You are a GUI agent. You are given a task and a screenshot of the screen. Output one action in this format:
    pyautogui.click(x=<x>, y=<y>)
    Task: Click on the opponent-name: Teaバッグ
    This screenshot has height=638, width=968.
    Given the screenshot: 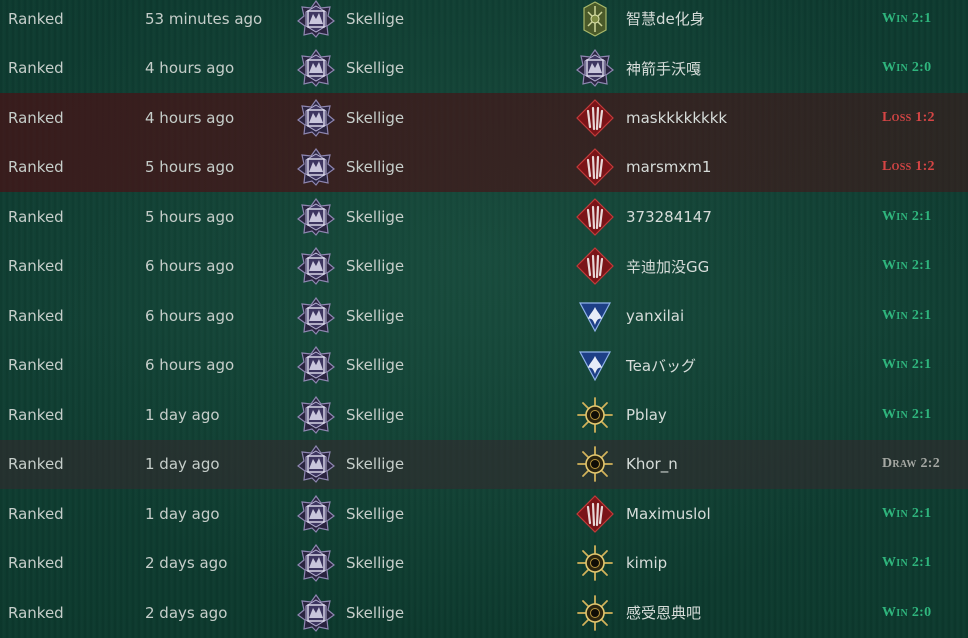 What is the action you would take?
    pyautogui.click(x=661, y=366)
    